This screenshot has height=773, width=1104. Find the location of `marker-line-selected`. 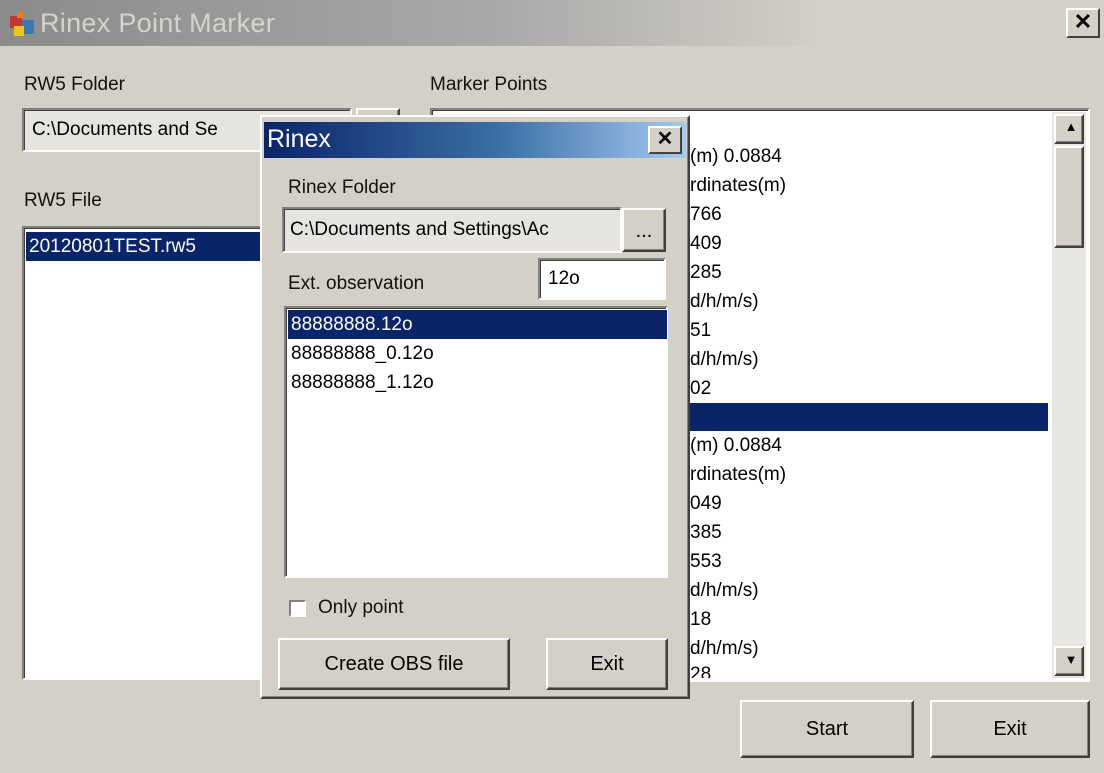

marker-line-selected is located at coordinates (868, 417).